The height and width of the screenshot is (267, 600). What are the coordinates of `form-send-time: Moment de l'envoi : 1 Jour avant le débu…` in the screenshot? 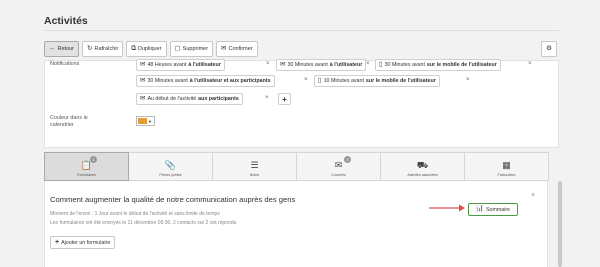 It's located at (135, 214).